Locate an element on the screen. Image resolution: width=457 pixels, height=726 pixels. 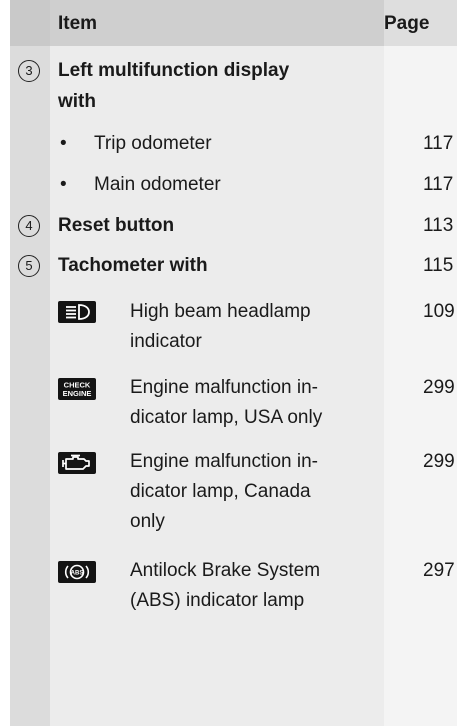
high-beam-icon is located at coordinates (77, 312).